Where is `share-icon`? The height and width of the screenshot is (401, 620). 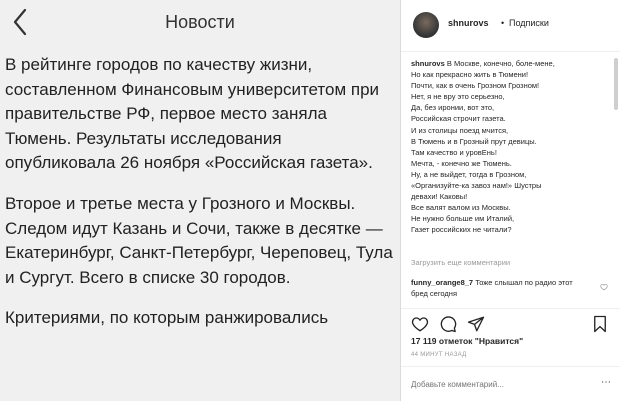
share-icon is located at coordinates (476, 324).